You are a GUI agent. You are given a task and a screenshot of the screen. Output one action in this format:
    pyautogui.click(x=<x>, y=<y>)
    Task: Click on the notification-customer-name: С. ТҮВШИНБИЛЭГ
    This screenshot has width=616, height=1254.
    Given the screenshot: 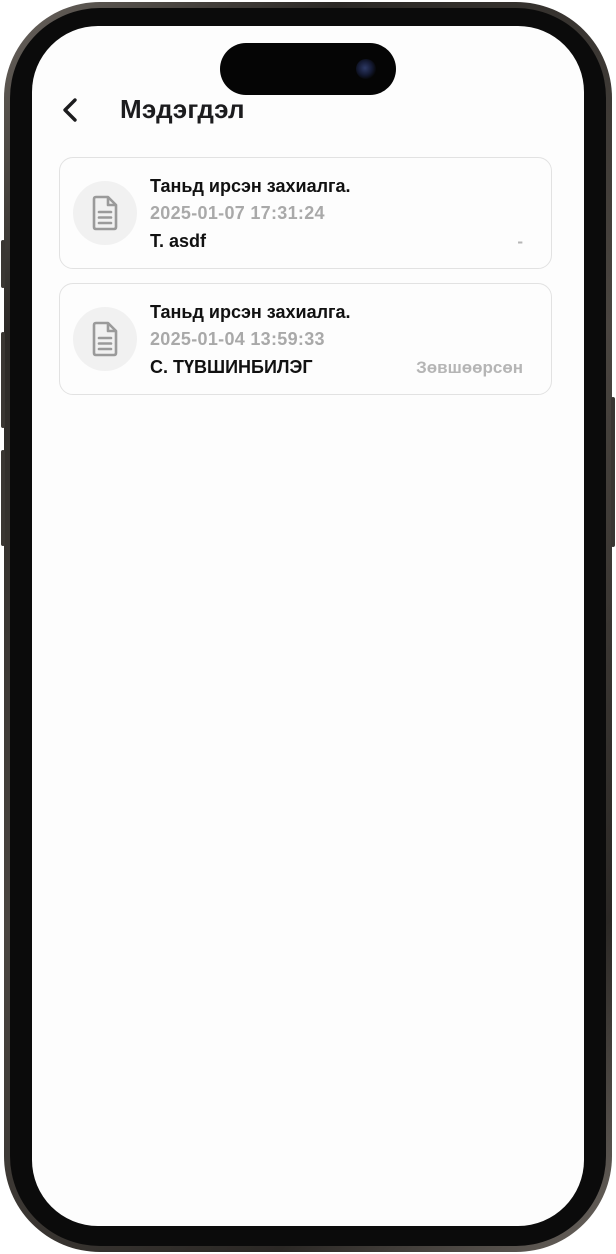 What is the action you would take?
    pyautogui.click(x=231, y=367)
    